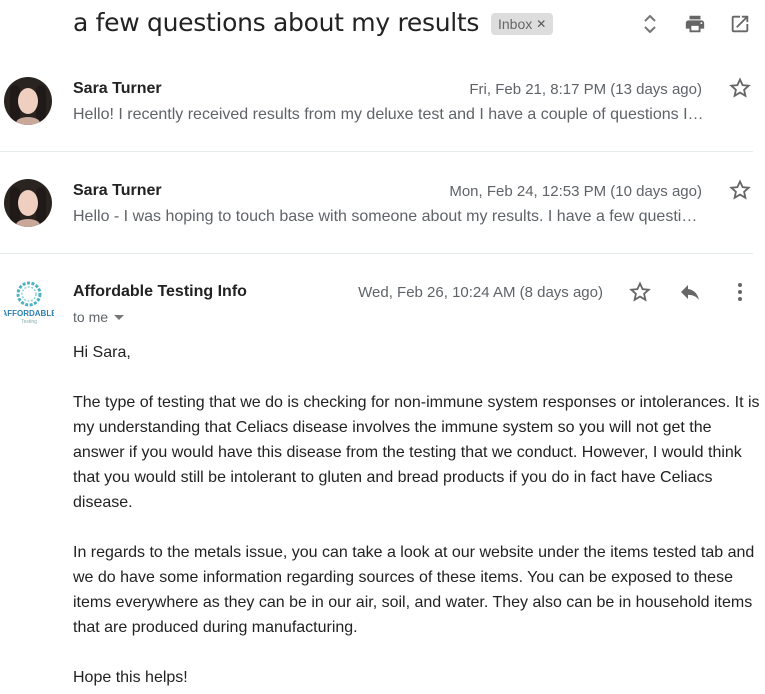 Image resolution: width=765 pixels, height=694 pixels. Describe the element at coordinates (541, 24) in the screenshot. I see `close-icon: ✕` at that location.